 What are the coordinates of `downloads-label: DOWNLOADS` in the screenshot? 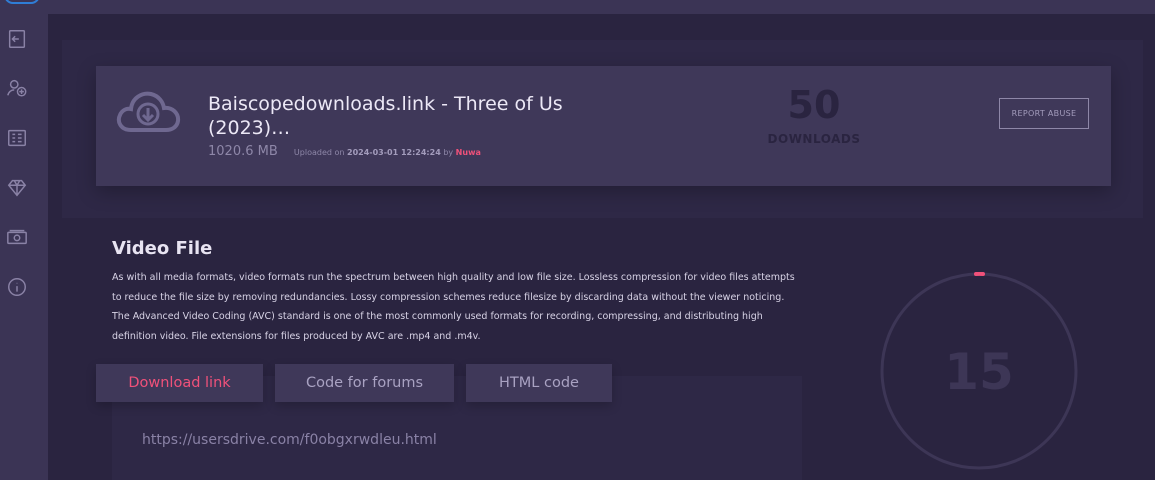 It's located at (814, 139).